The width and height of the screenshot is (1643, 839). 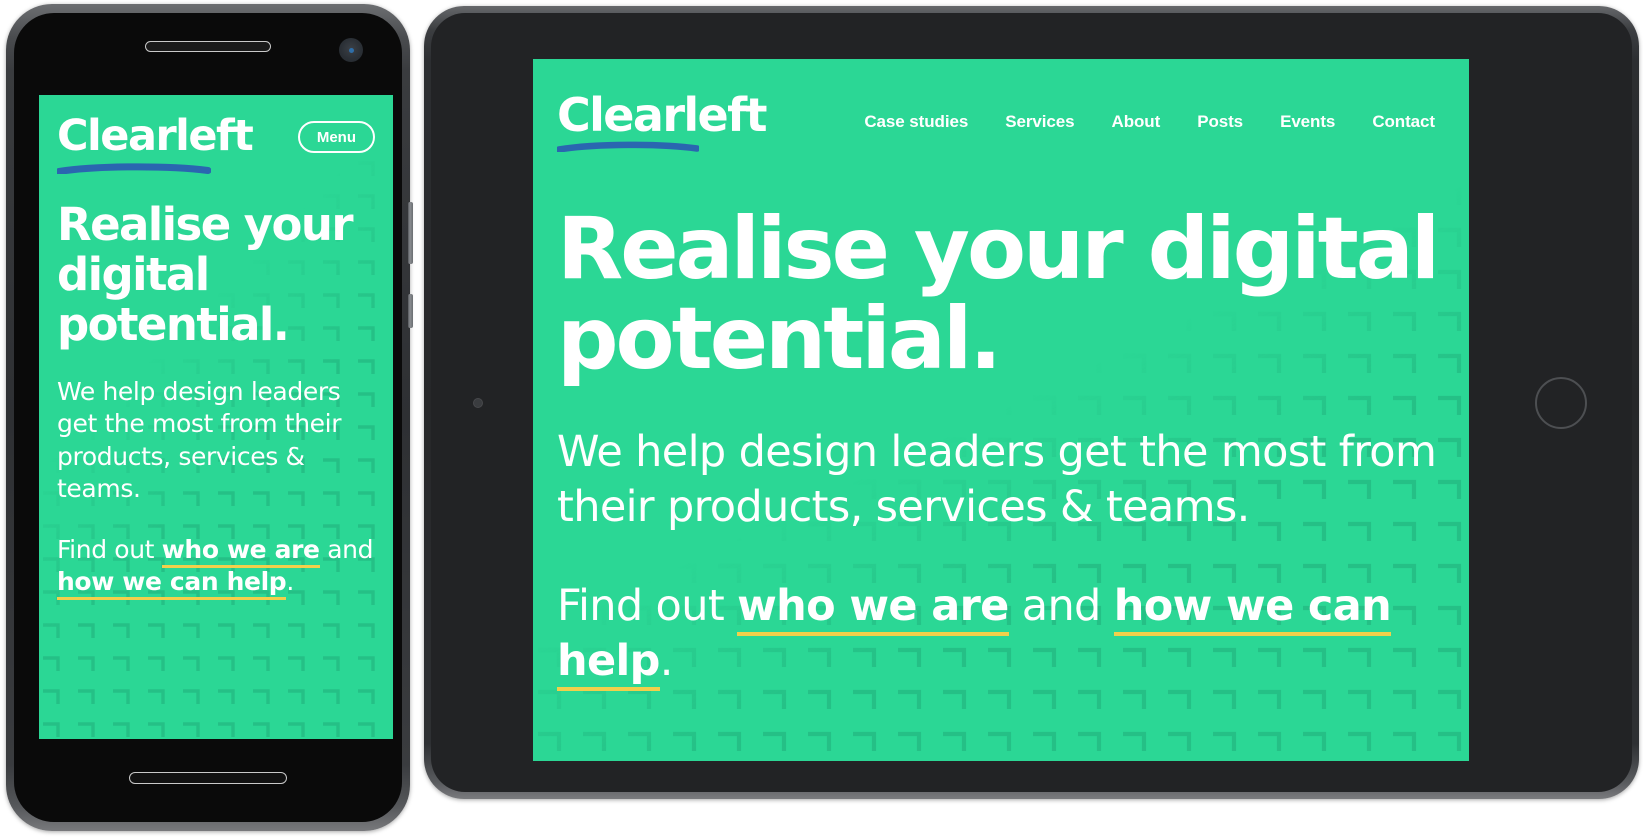 I want to click on how-we-can-help-link: how we can help, so click(x=172, y=584).